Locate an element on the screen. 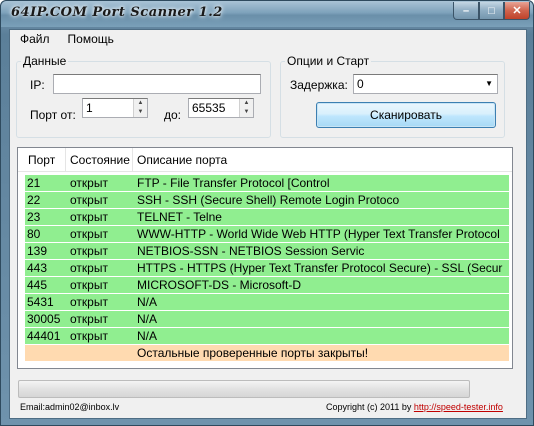 This screenshot has height=426, width=534. closed-ports-note: Остальные проверенные порты закрыты! is located at coordinates (267, 353).